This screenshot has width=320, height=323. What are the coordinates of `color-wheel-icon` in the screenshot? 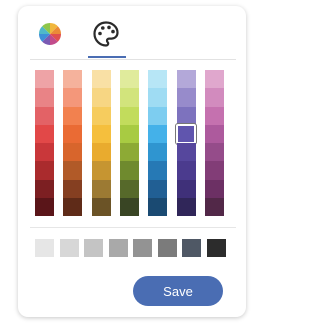 It's located at (50, 34).